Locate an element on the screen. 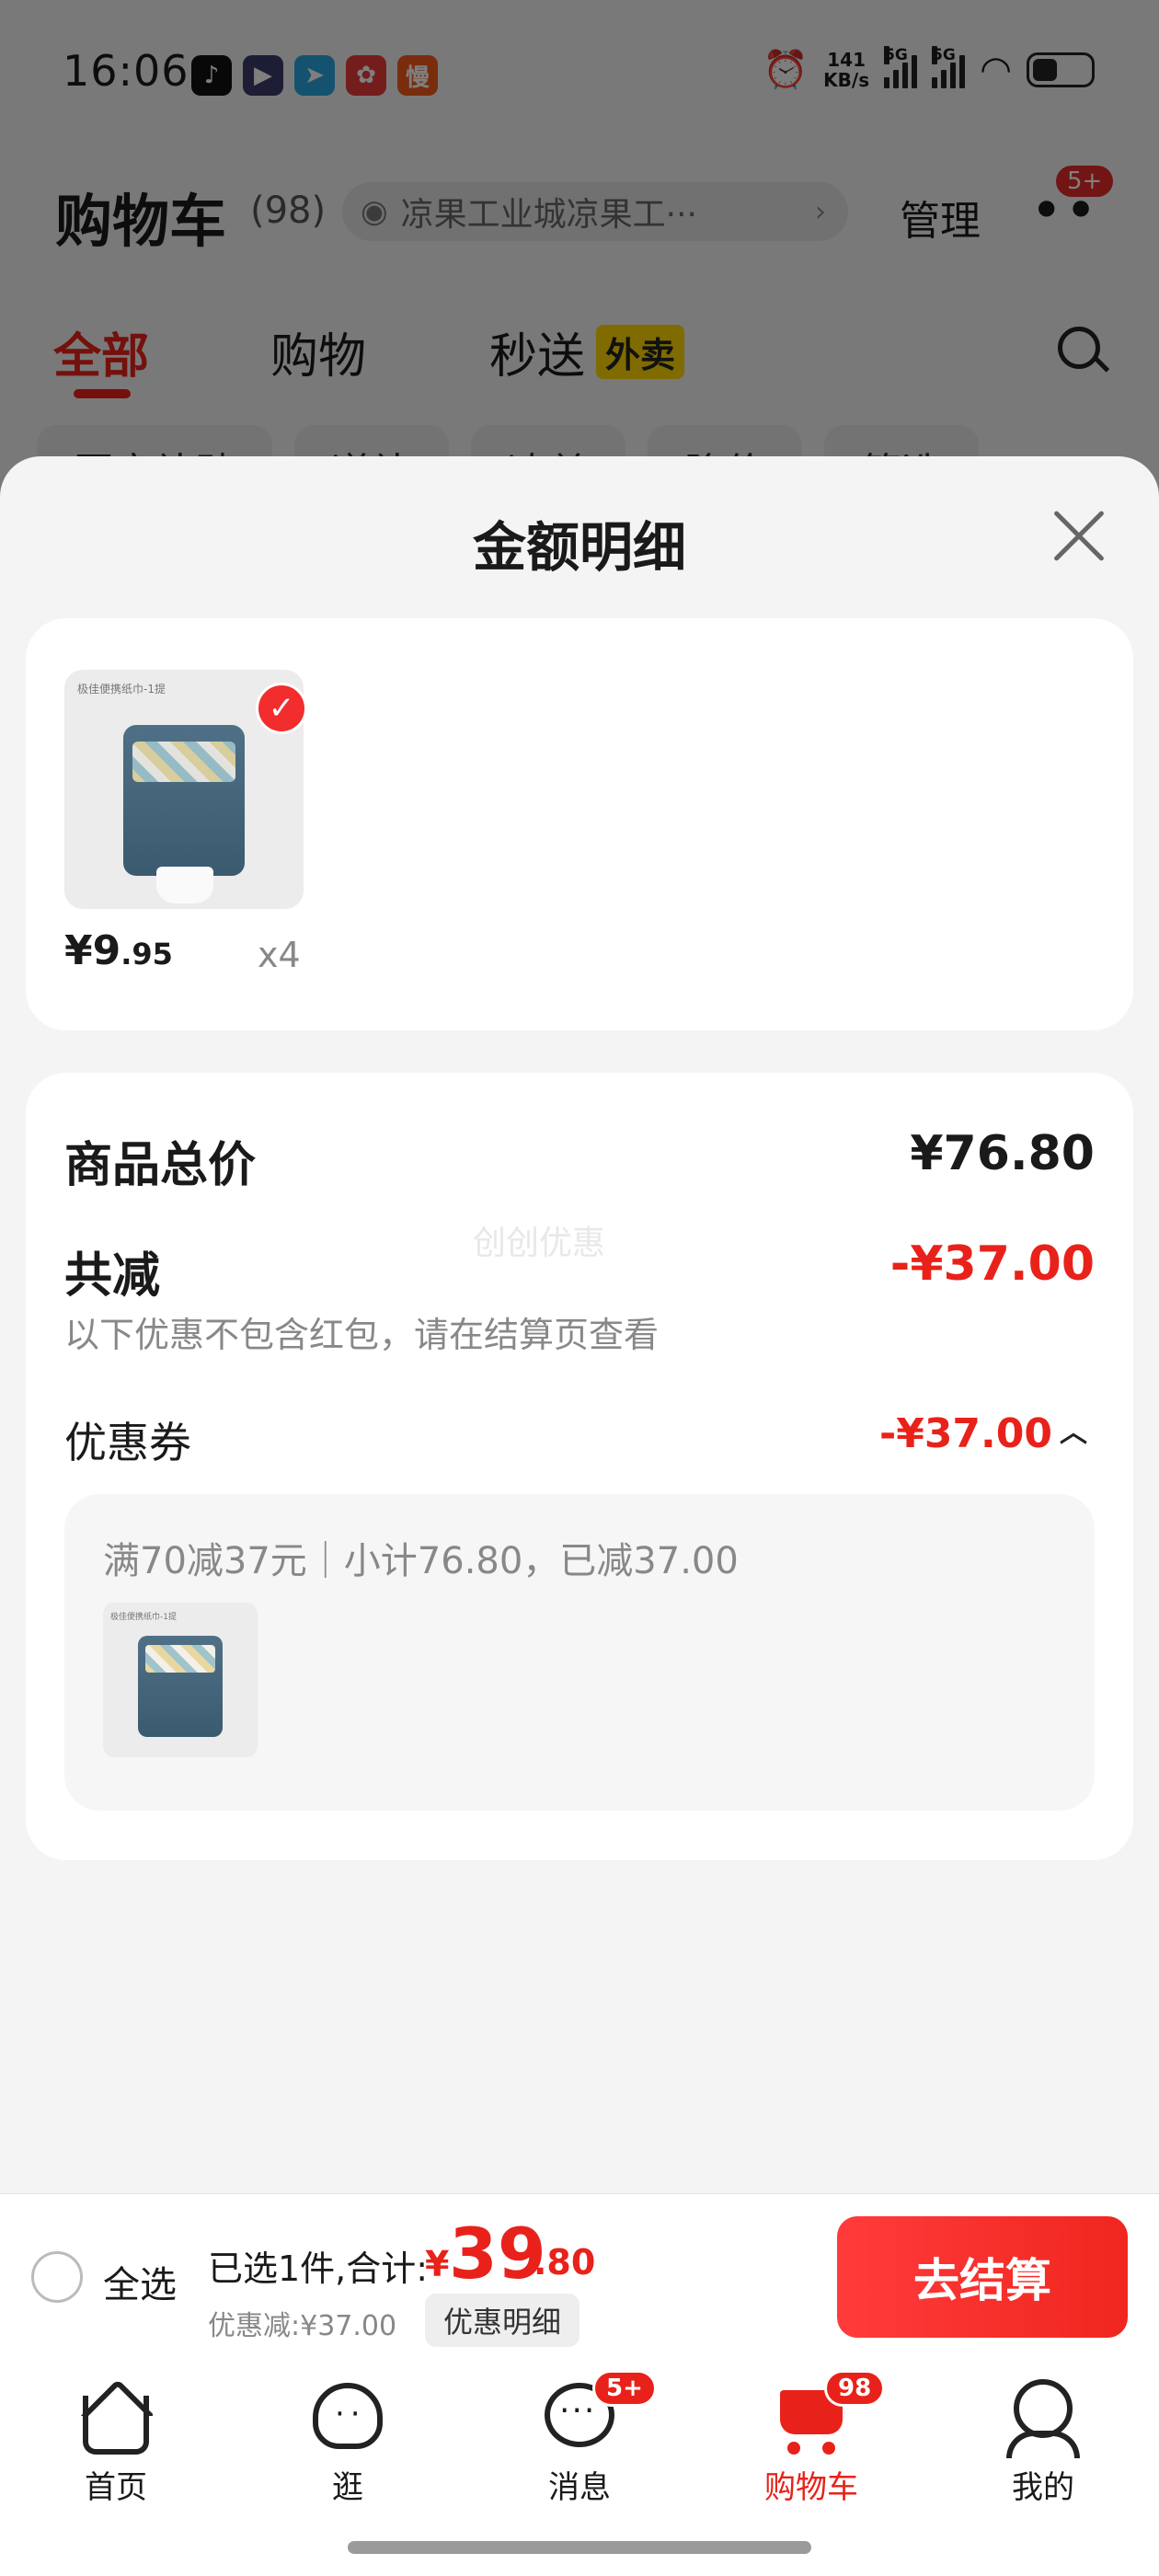 This screenshot has width=1159, height=2576. select-all-radio is located at coordinates (57, 2277).